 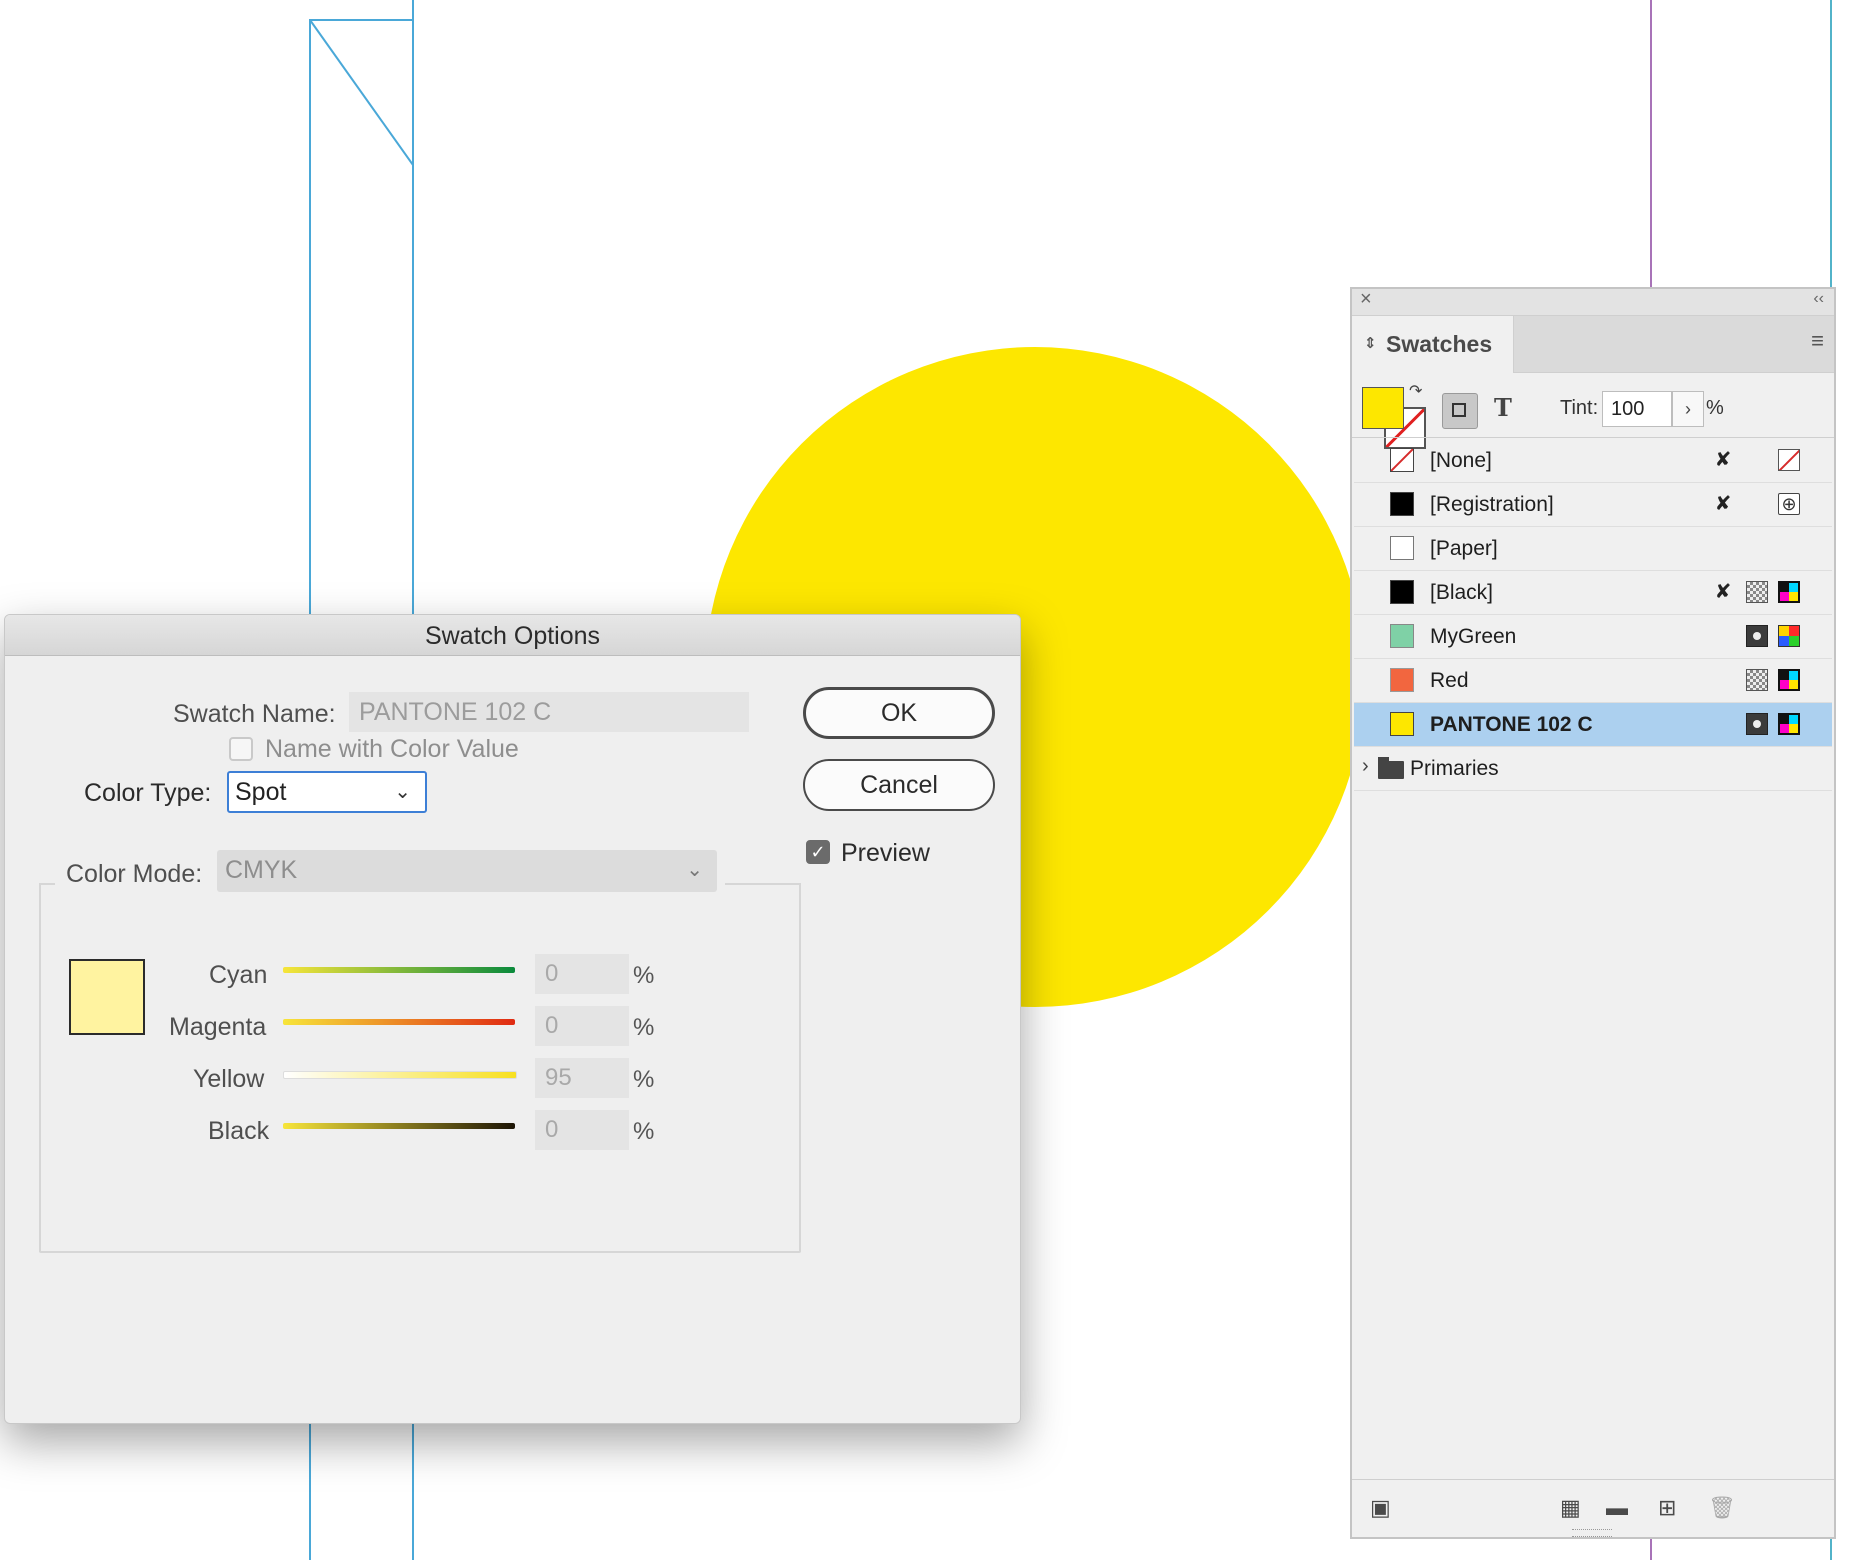 I want to click on swatch-name: PANTONE 102 C, so click(x=1511, y=724).